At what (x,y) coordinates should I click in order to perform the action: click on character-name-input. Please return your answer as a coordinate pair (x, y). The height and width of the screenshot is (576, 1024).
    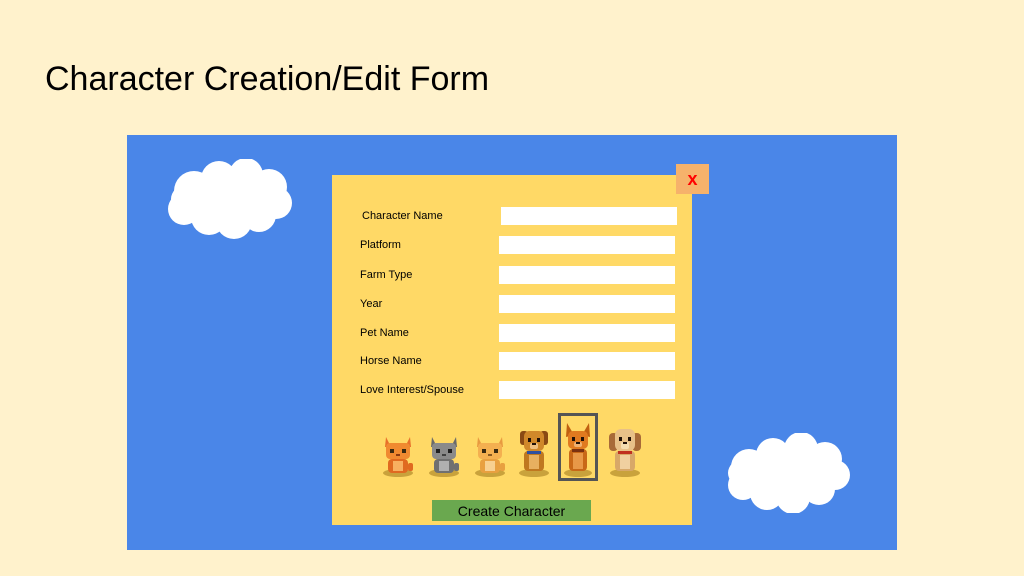
    Looking at the image, I should click on (589, 216).